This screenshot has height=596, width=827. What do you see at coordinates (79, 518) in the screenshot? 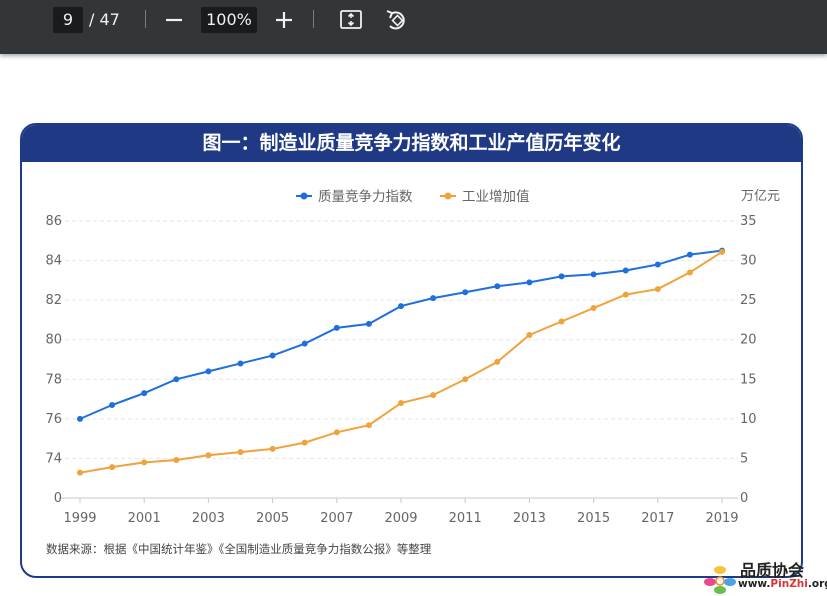
I see `x-axis-tick-label: 1999` at bounding box center [79, 518].